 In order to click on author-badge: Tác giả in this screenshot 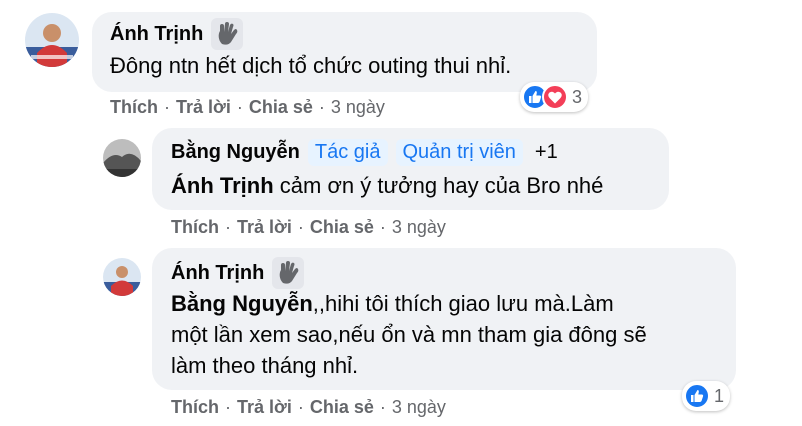, I will do `click(347, 152)`.